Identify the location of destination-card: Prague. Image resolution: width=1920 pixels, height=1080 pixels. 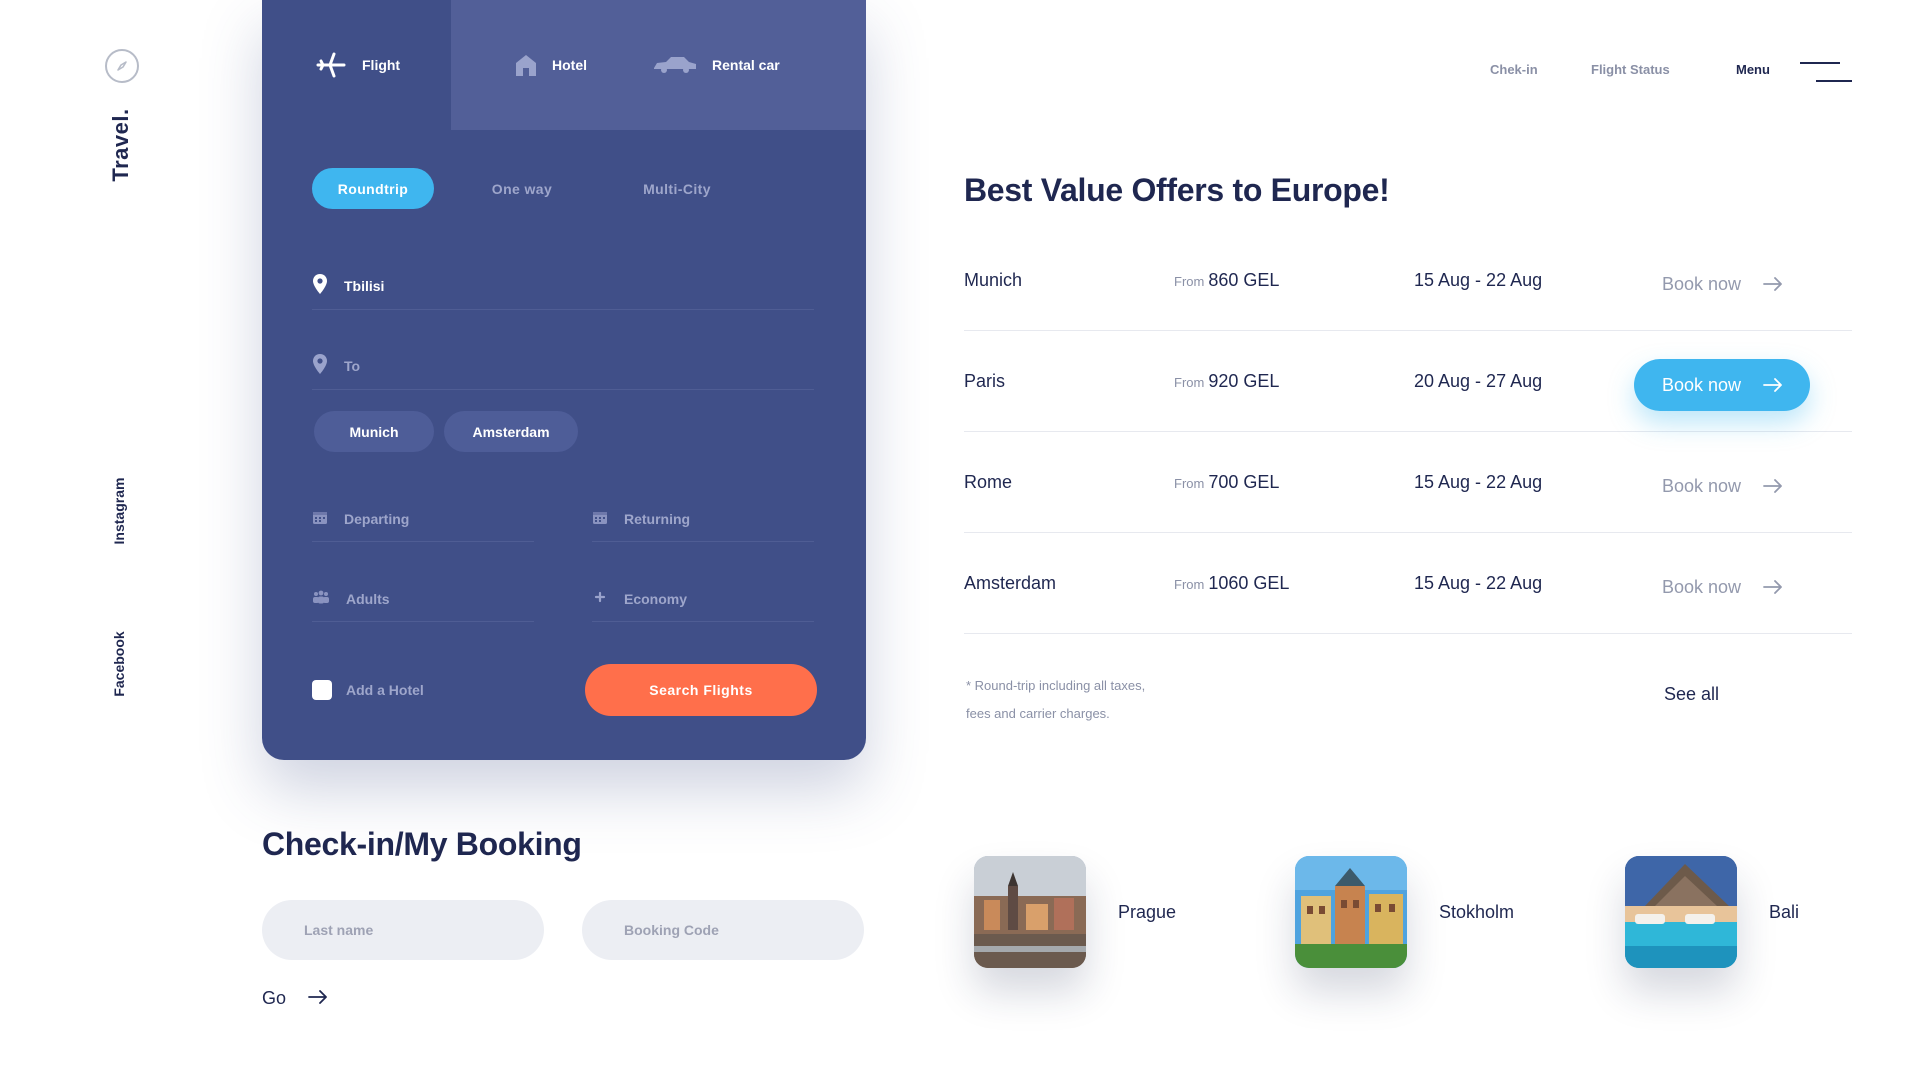
(1075, 912).